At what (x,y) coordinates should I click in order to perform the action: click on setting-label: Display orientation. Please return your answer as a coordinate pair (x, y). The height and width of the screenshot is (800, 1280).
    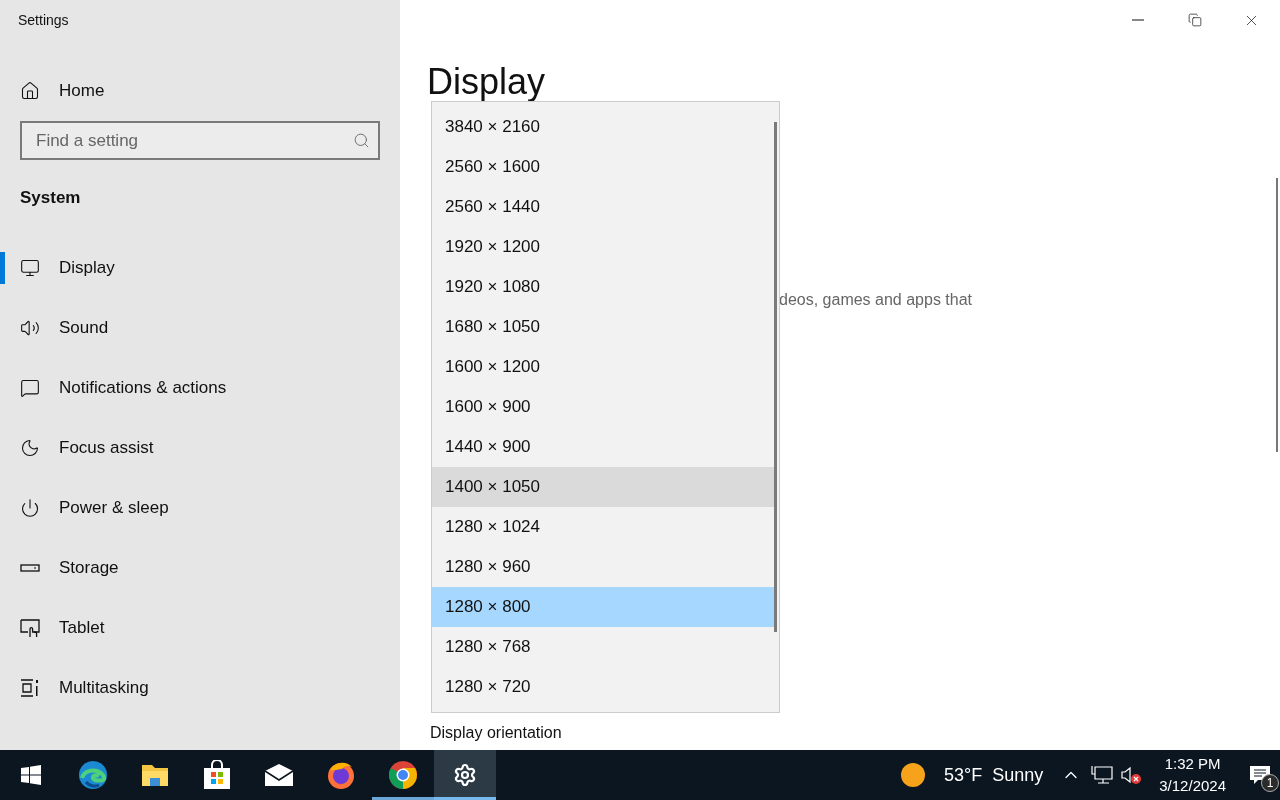
    Looking at the image, I should click on (496, 733).